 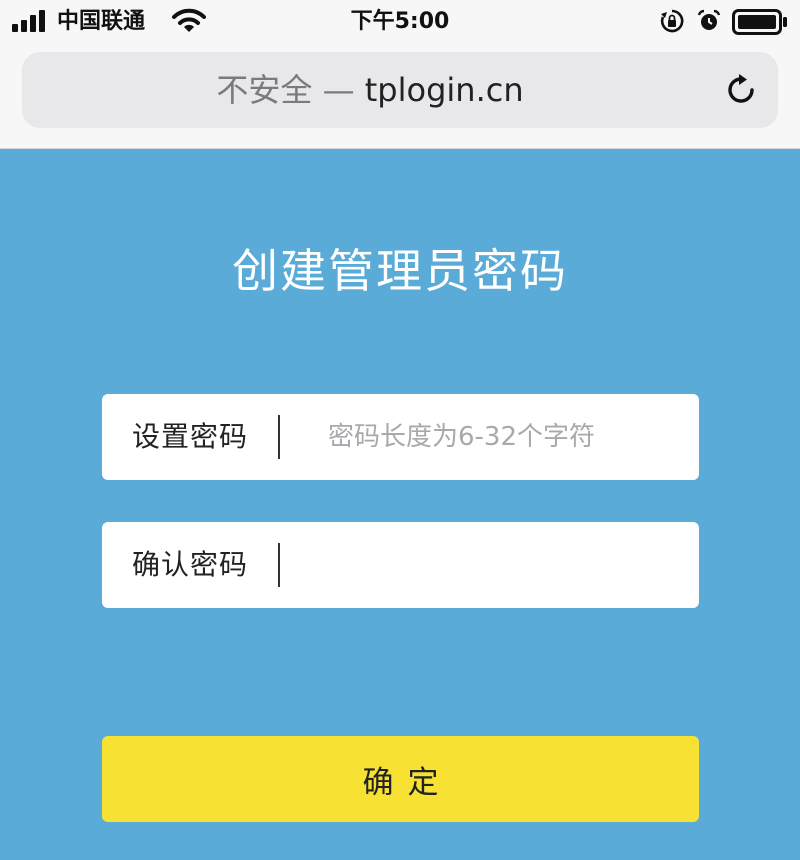 What do you see at coordinates (709, 19) in the screenshot?
I see `alarm-icon` at bounding box center [709, 19].